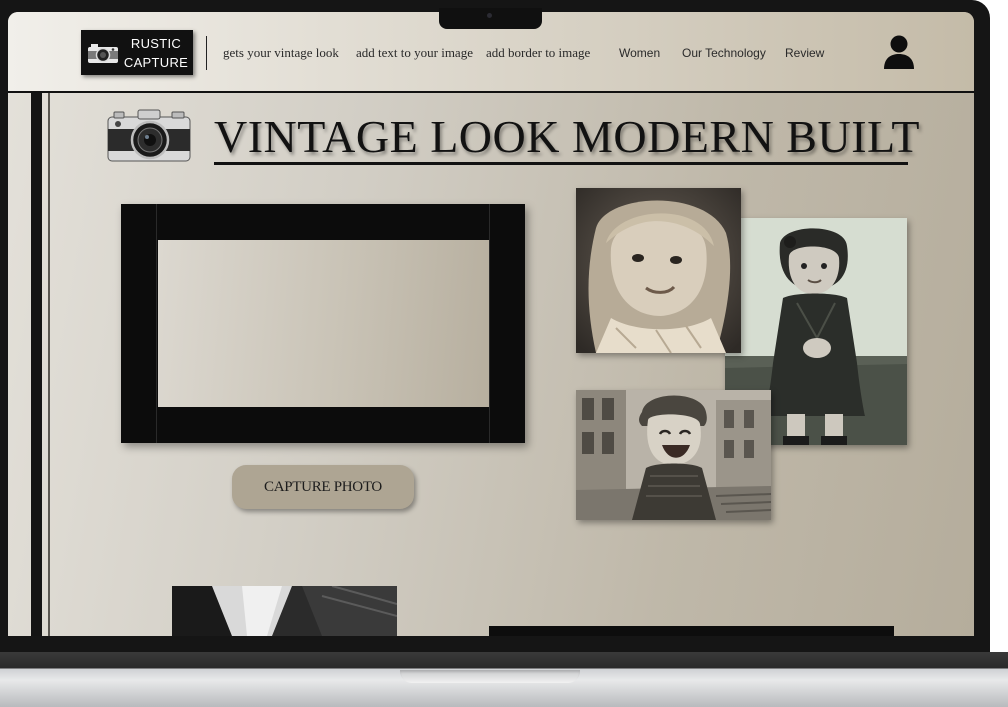  Describe the element at coordinates (323, 487) in the screenshot. I see `capture-photo-button: CAPTURE PHOTO` at that location.